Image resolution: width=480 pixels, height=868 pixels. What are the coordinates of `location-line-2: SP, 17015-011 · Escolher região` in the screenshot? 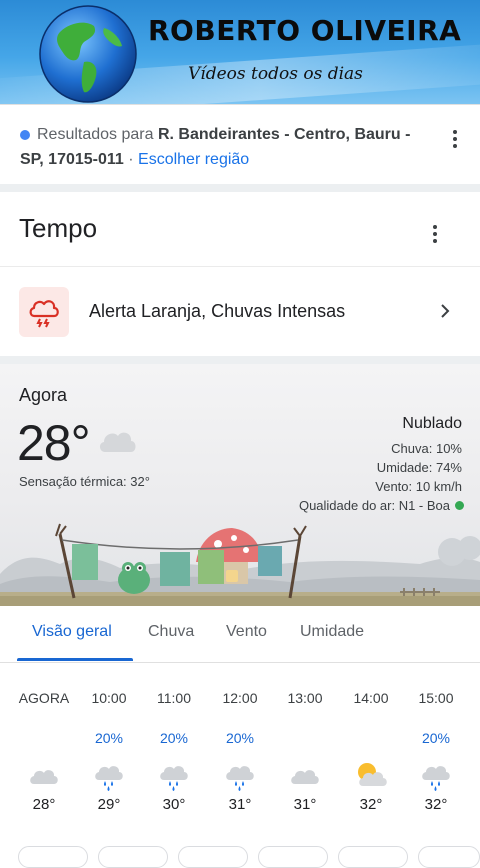 It's located at (134, 160).